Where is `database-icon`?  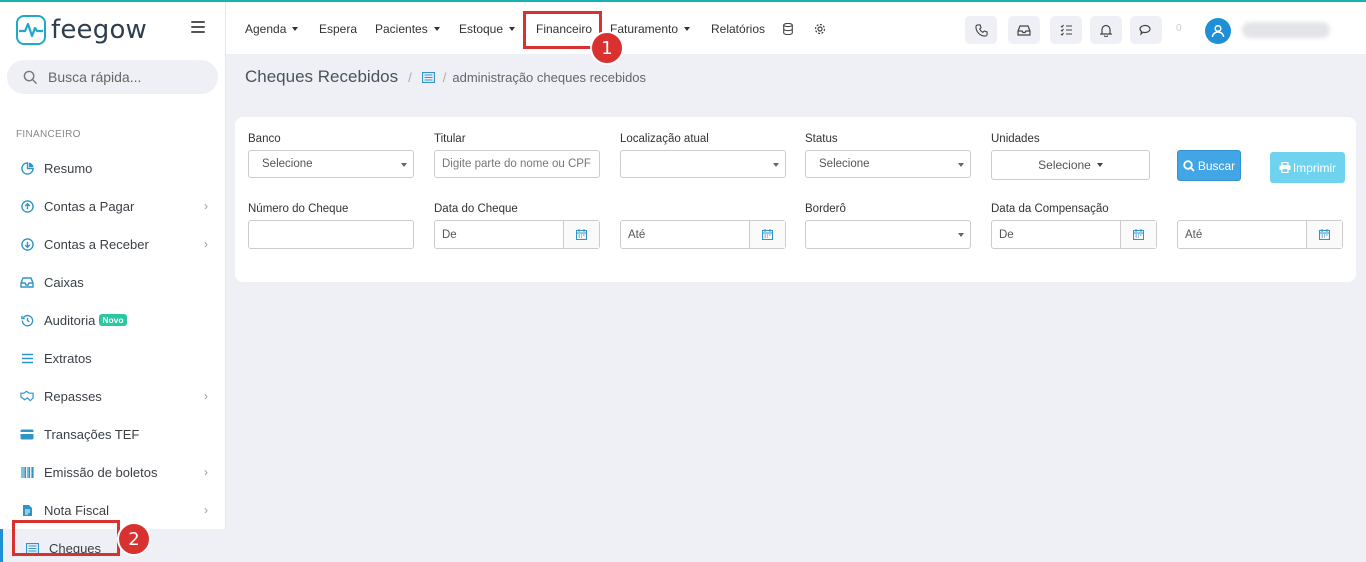 database-icon is located at coordinates (788, 30).